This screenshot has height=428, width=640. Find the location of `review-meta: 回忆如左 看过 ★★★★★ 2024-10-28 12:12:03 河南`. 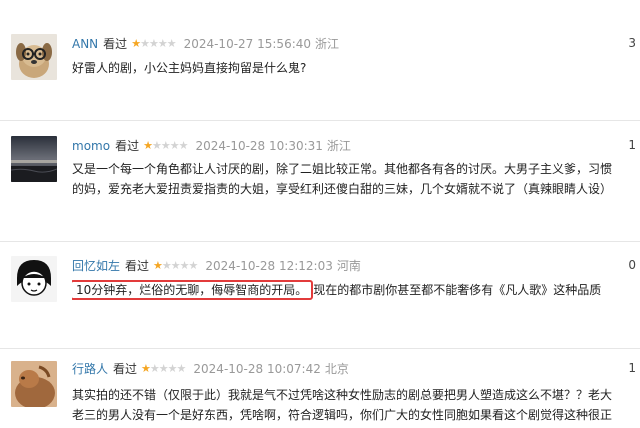

review-meta: 回忆如左 看过 ★★★★★ 2024-10-28 12:12:03 河南 is located at coordinates (216, 266).